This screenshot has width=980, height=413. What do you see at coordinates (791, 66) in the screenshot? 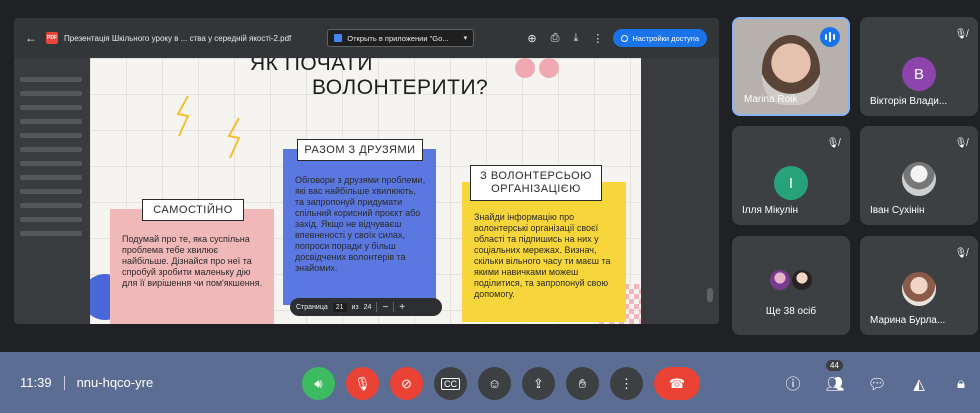
I see `participant-tile: Marina Roik` at bounding box center [791, 66].